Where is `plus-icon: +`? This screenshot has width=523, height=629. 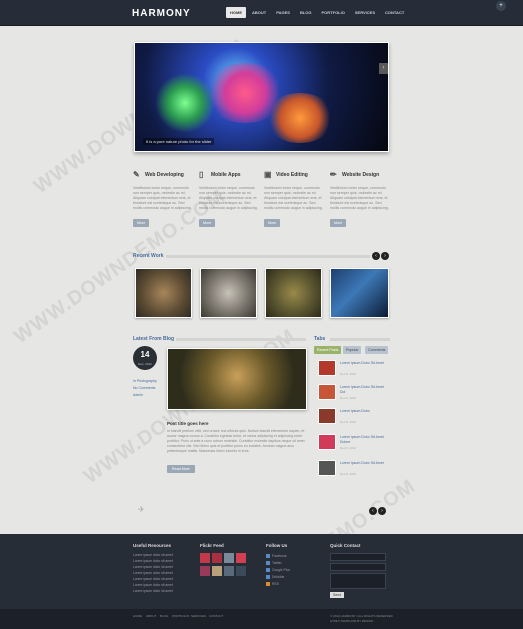 plus-icon: + is located at coordinates (501, 6).